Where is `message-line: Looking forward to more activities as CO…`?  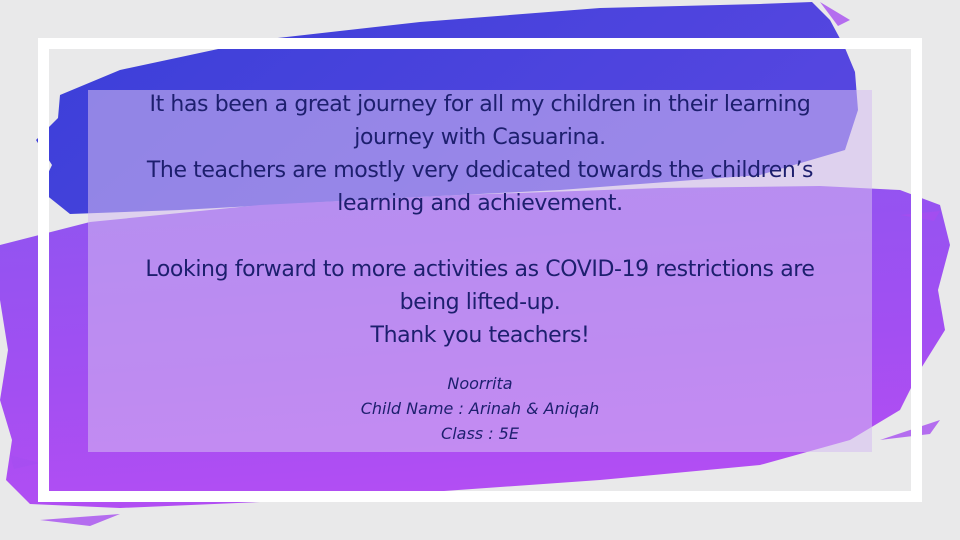 message-line: Looking forward to more activities as CO… is located at coordinates (480, 269).